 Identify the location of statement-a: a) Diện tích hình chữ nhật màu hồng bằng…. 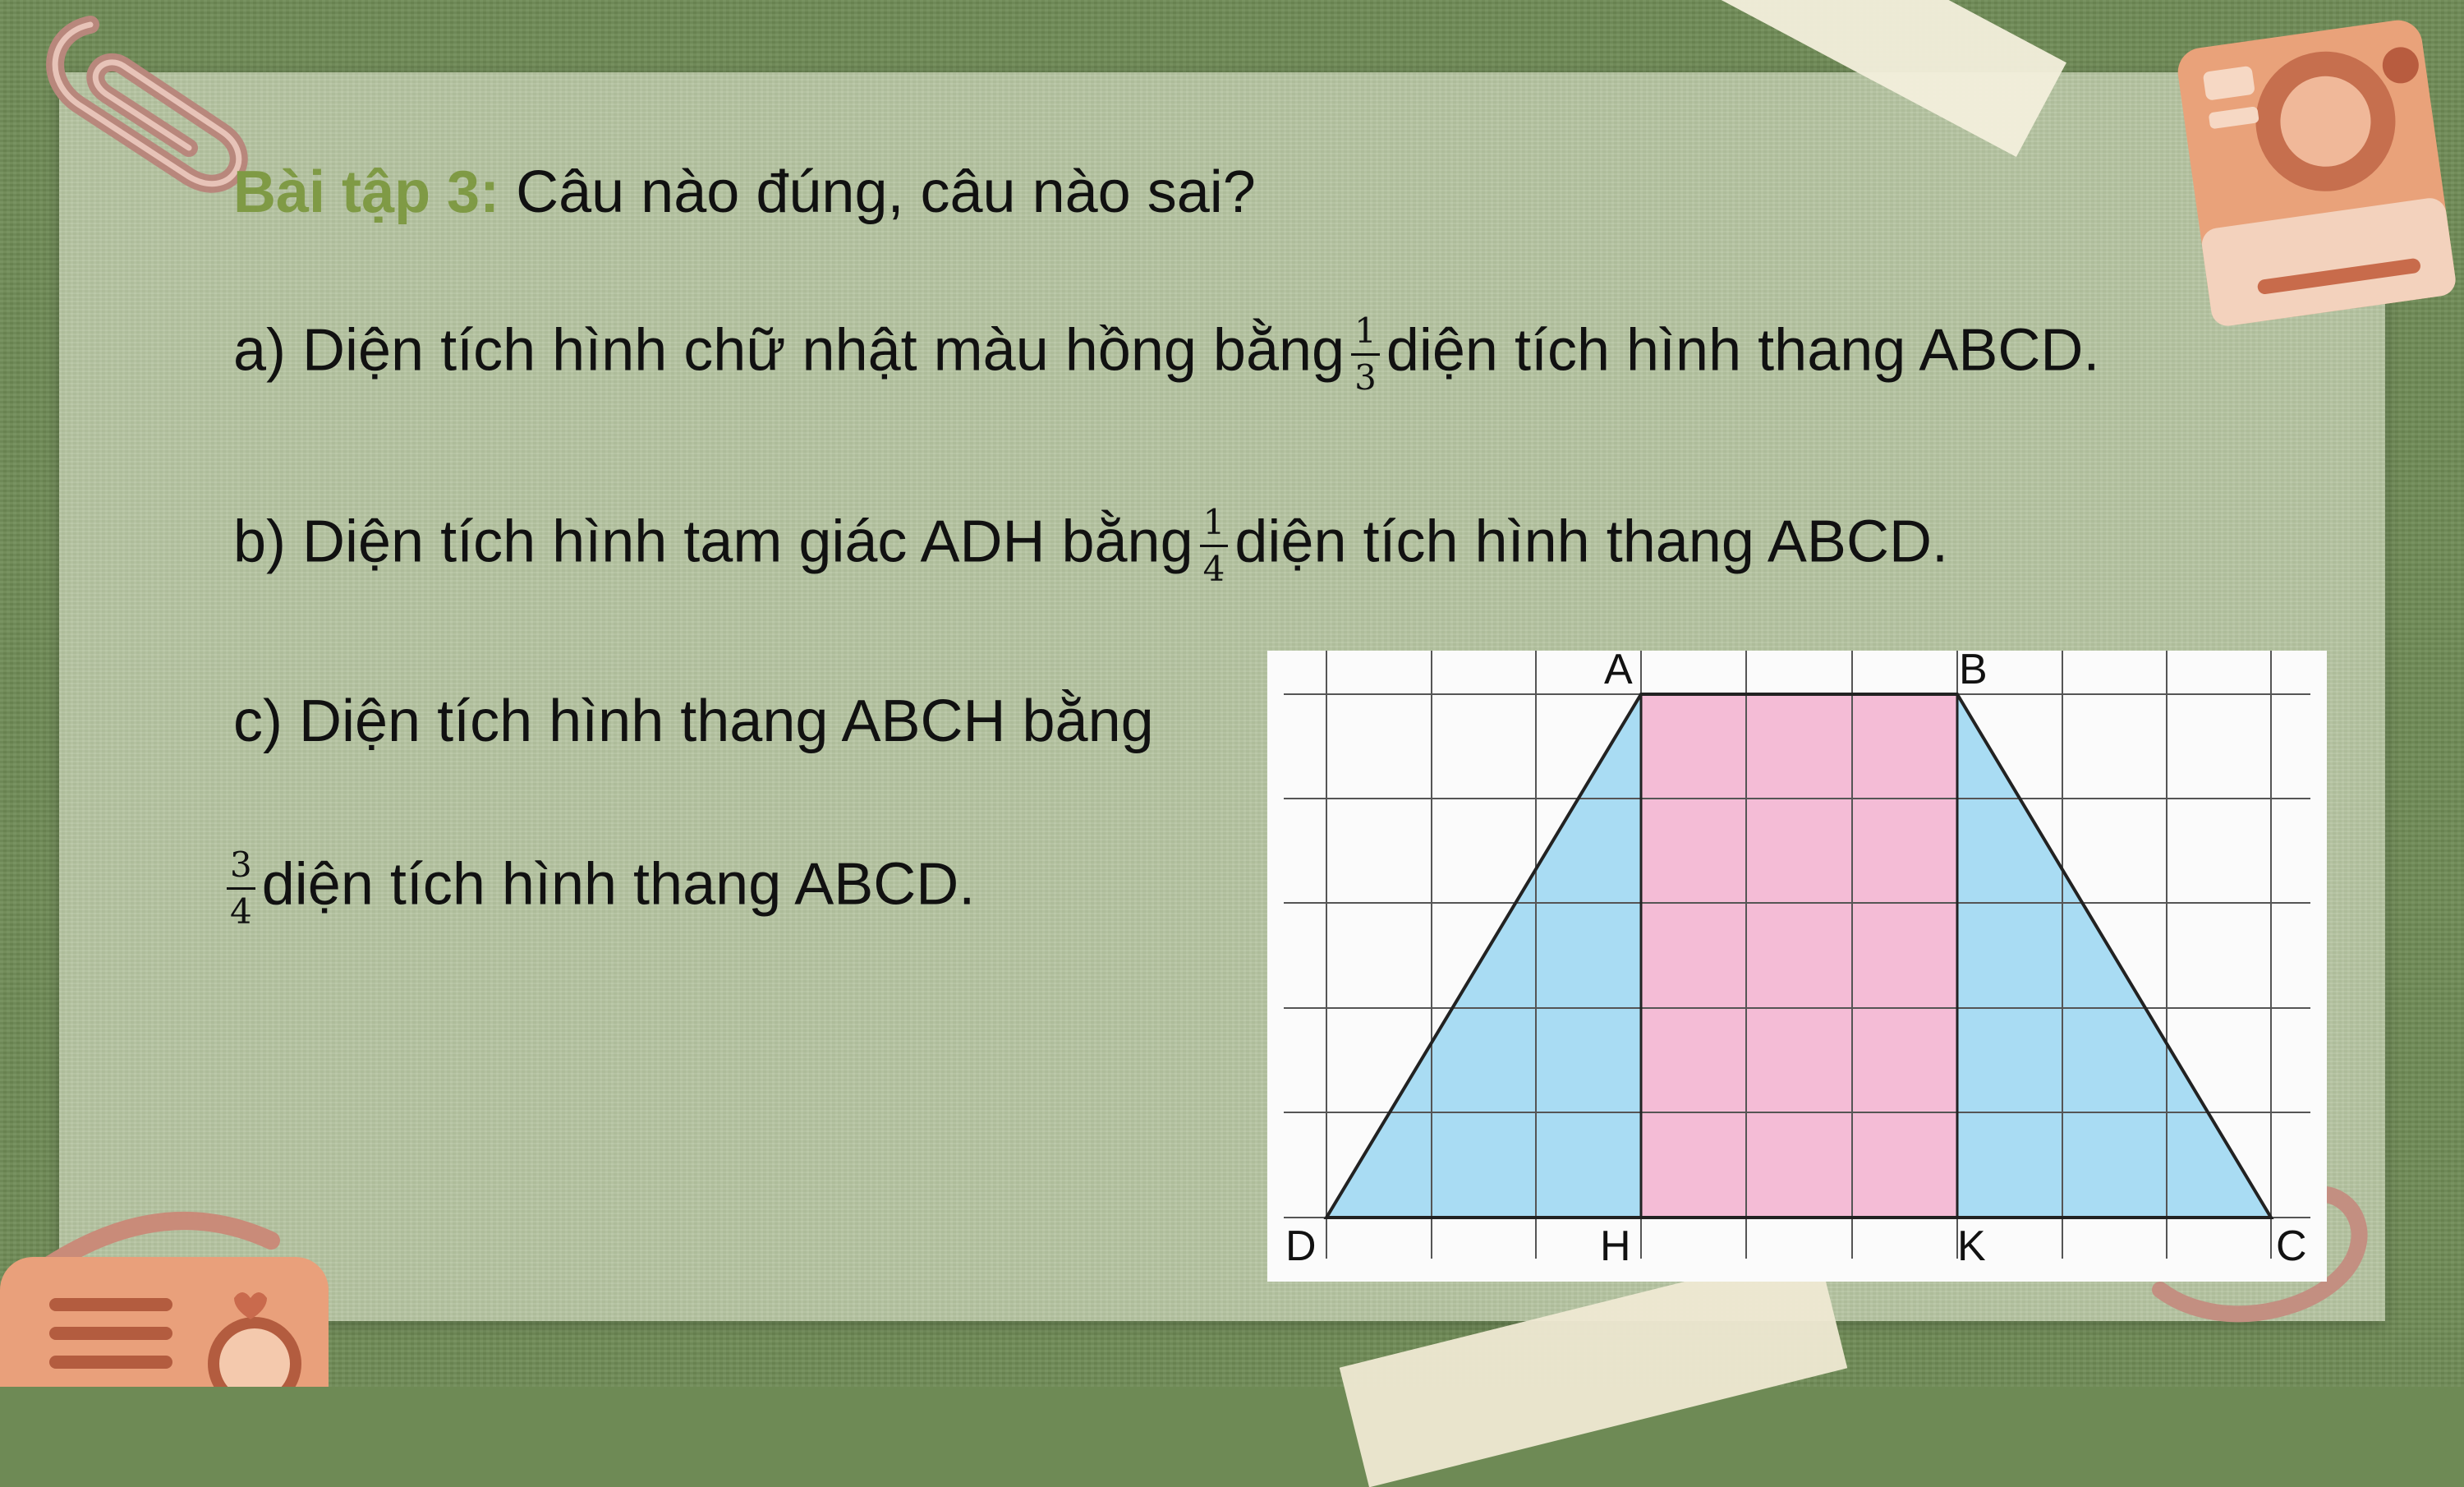
(1166, 354).